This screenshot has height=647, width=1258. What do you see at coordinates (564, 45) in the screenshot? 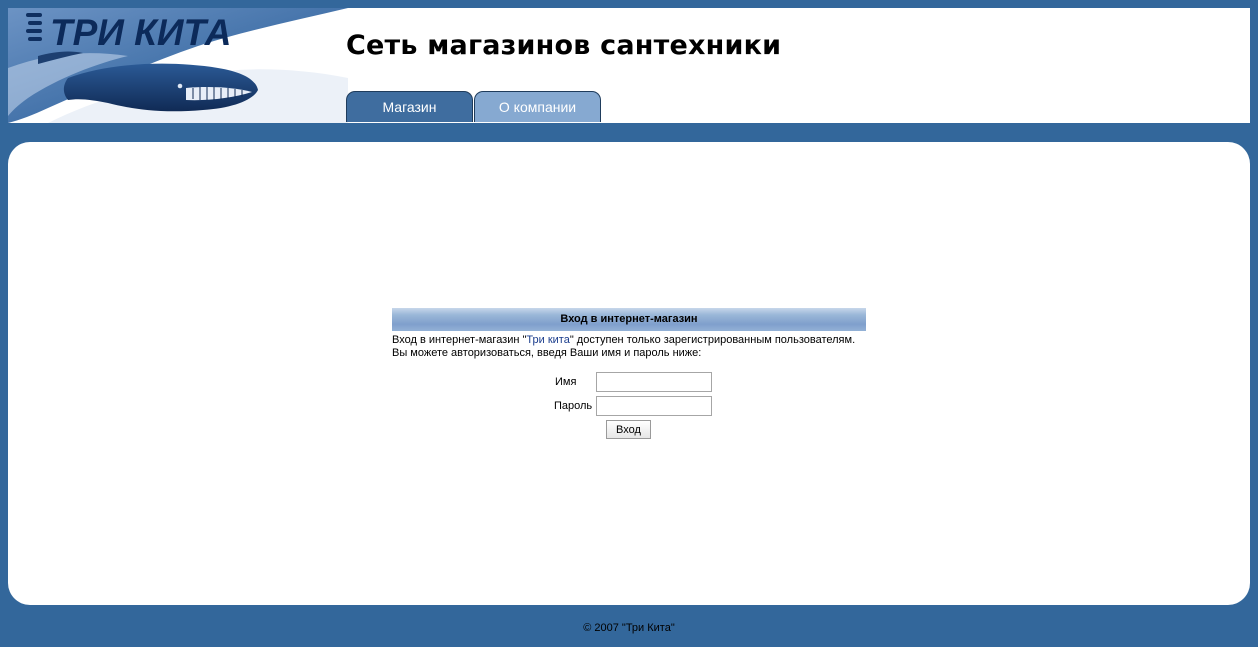
I see `site-title: Сеть магазинов сантехники` at bounding box center [564, 45].